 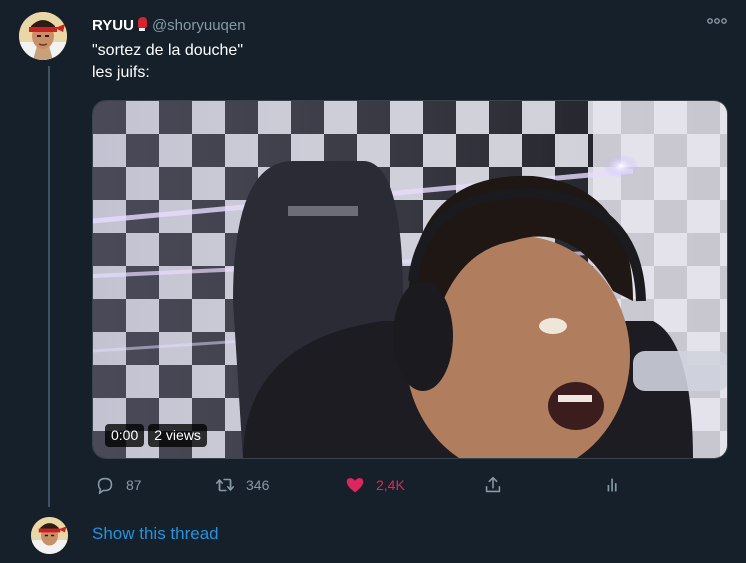 I want to click on like-button: 2,4K, so click(x=374, y=485).